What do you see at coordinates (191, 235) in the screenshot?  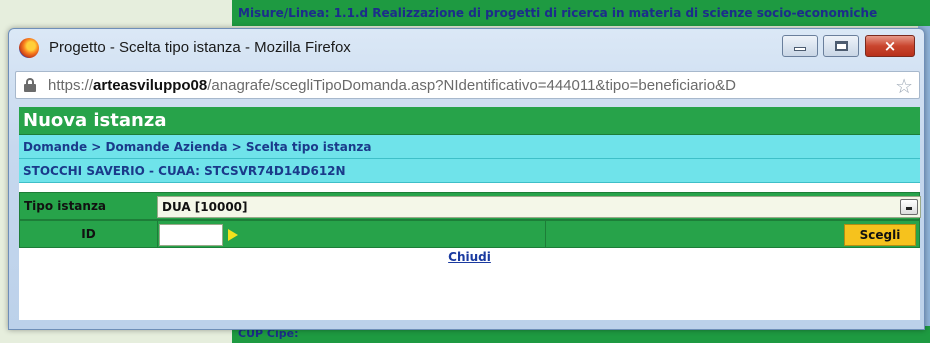 I see `id-input` at bounding box center [191, 235].